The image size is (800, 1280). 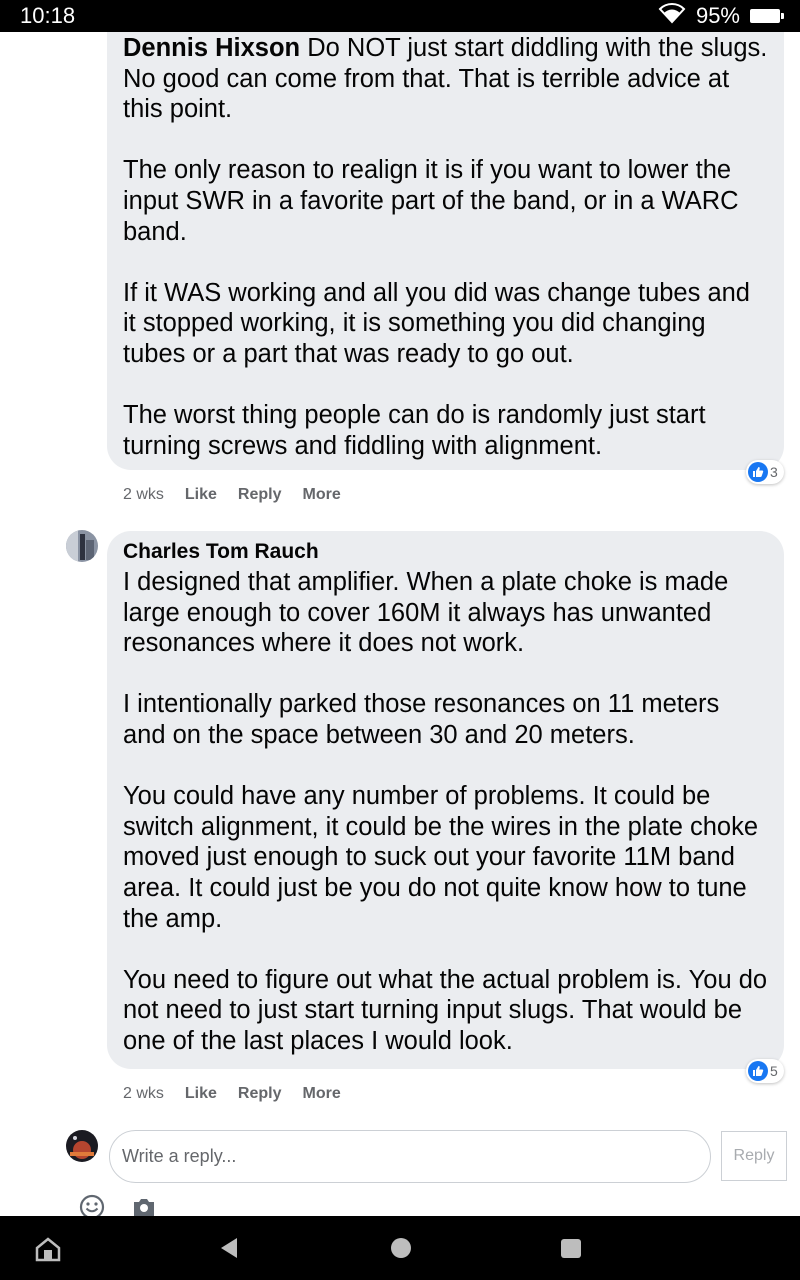 What do you see at coordinates (774, 1071) in the screenshot?
I see `reaction-number: 5` at bounding box center [774, 1071].